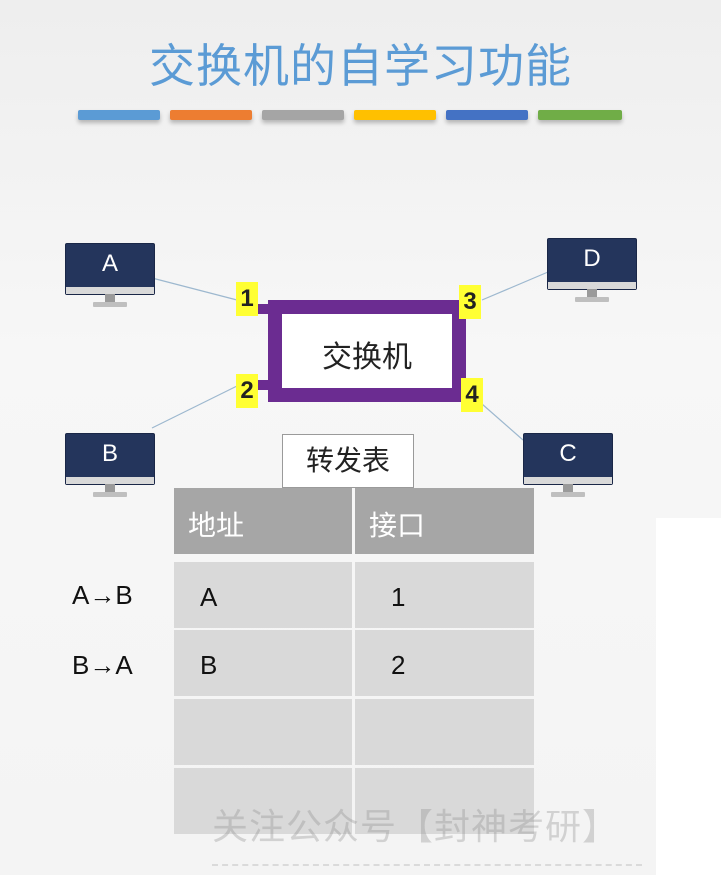 The height and width of the screenshot is (875, 721). I want to click on monitor-icon: A, so click(110, 269).